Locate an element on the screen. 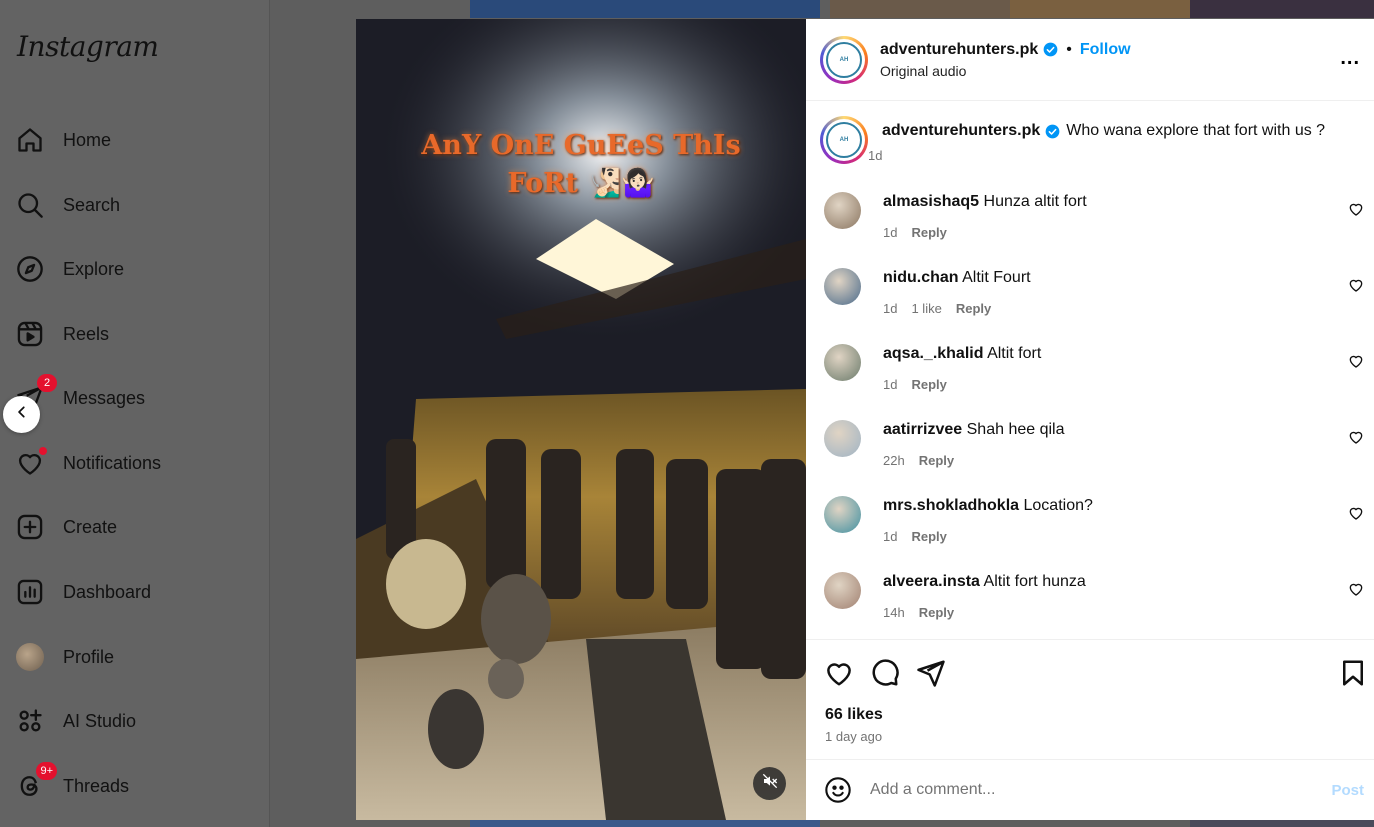 The image size is (1374, 827). comment-row: aqsa._.khalid Altit fort 1d Reply is located at coordinates (1094, 368).